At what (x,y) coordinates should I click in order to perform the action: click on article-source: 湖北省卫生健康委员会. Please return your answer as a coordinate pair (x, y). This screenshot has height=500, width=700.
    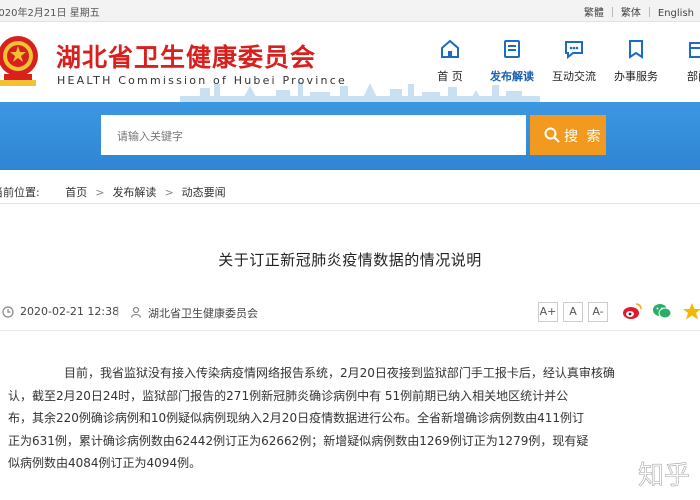
    Looking at the image, I should click on (203, 313).